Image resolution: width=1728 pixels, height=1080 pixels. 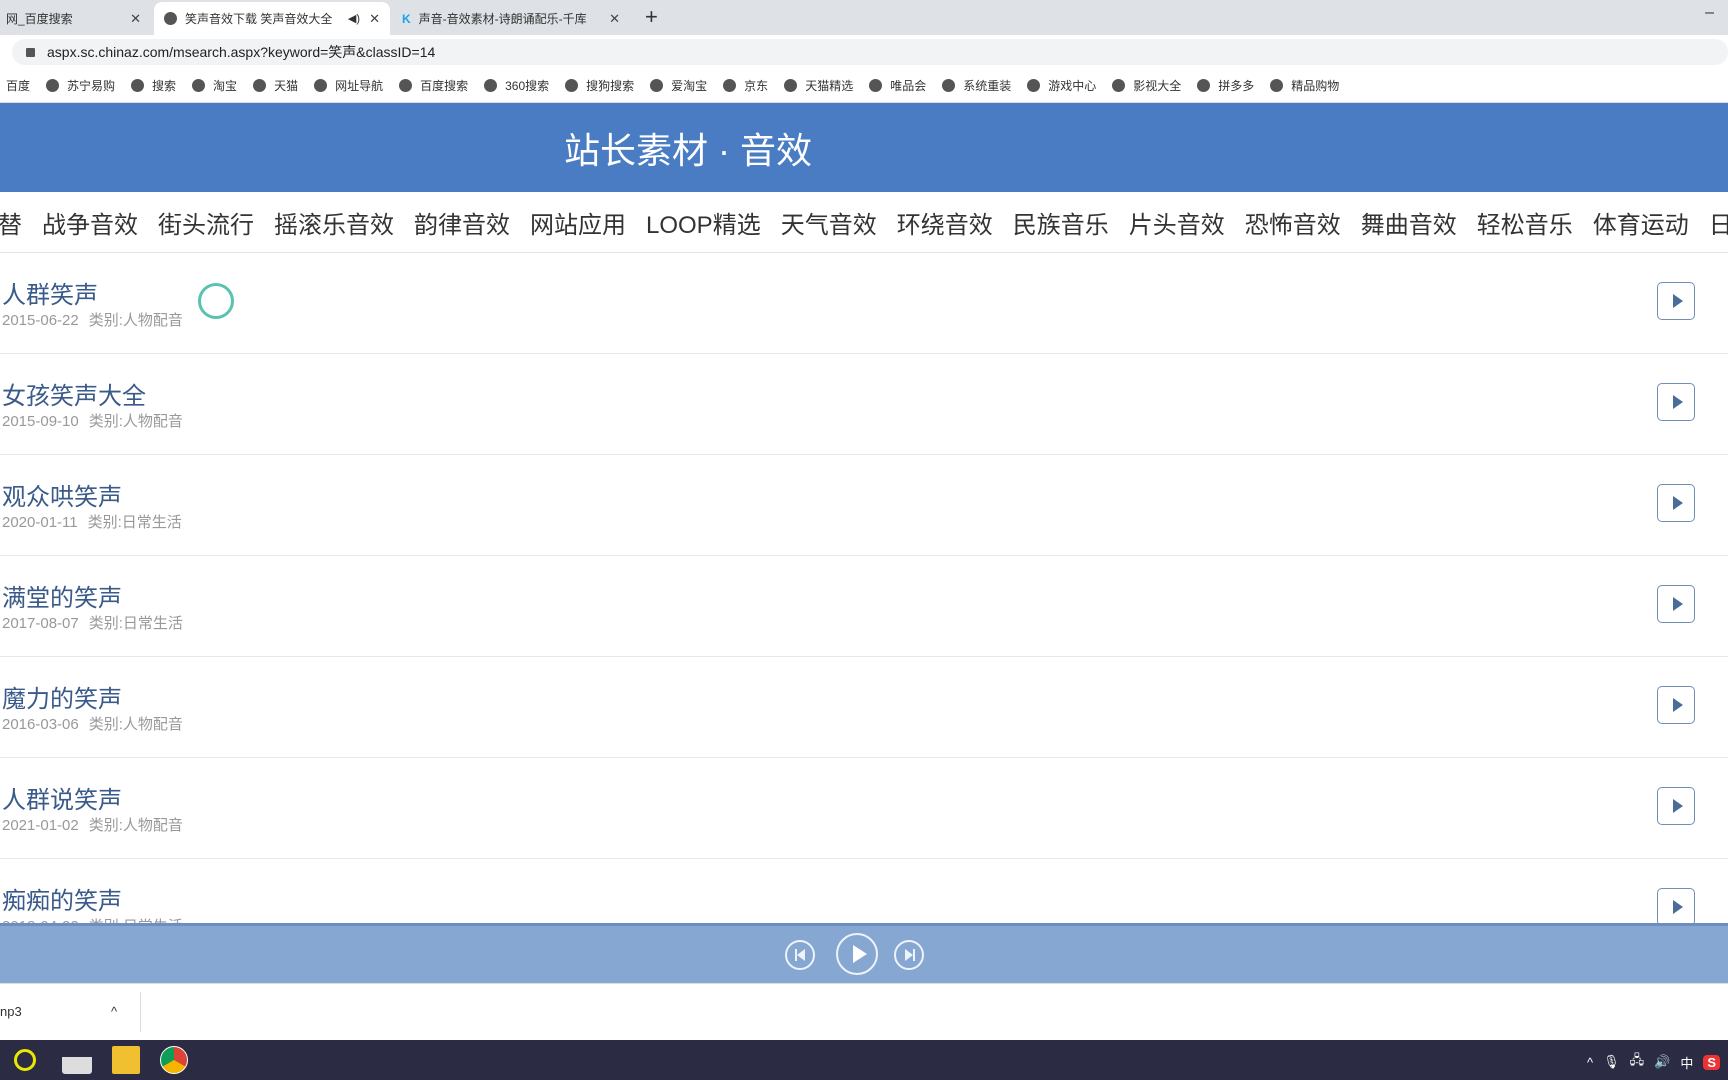 What do you see at coordinates (348, 85) in the screenshot?
I see `bookmark-item: 网址导航` at bounding box center [348, 85].